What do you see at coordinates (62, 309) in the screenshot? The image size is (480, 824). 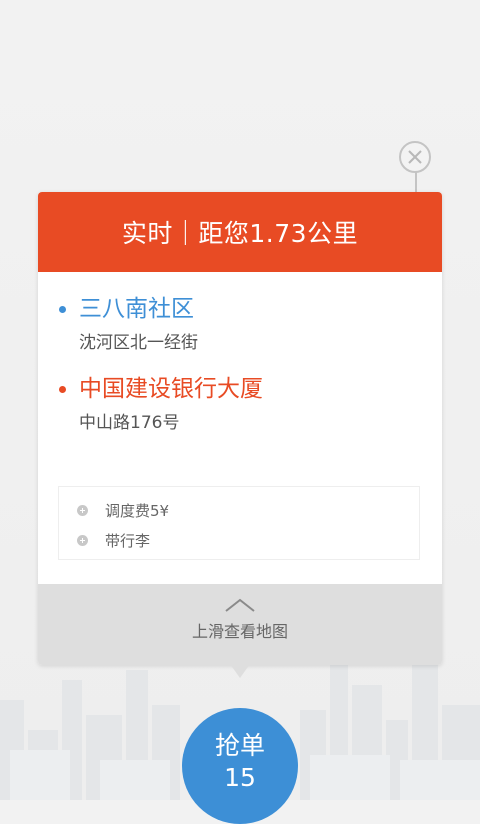 I see `origin-dot-icon` at bounding box center [62, 309].